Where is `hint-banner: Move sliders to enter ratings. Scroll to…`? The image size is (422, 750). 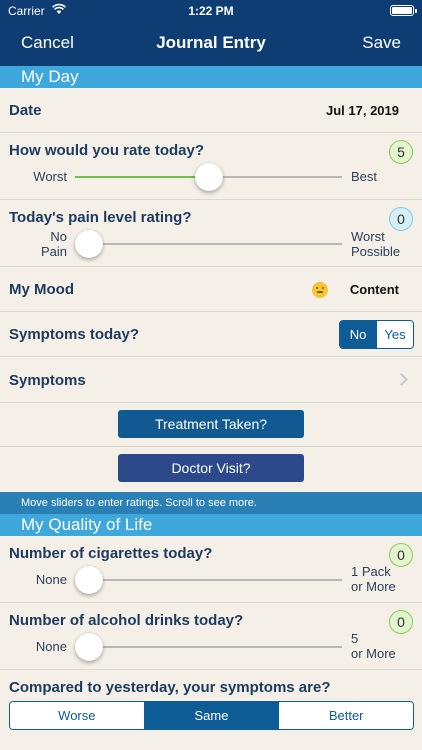 hint-banner: Move sliders to enter ratings. Scroll to… is located at coordinates (211, 503).